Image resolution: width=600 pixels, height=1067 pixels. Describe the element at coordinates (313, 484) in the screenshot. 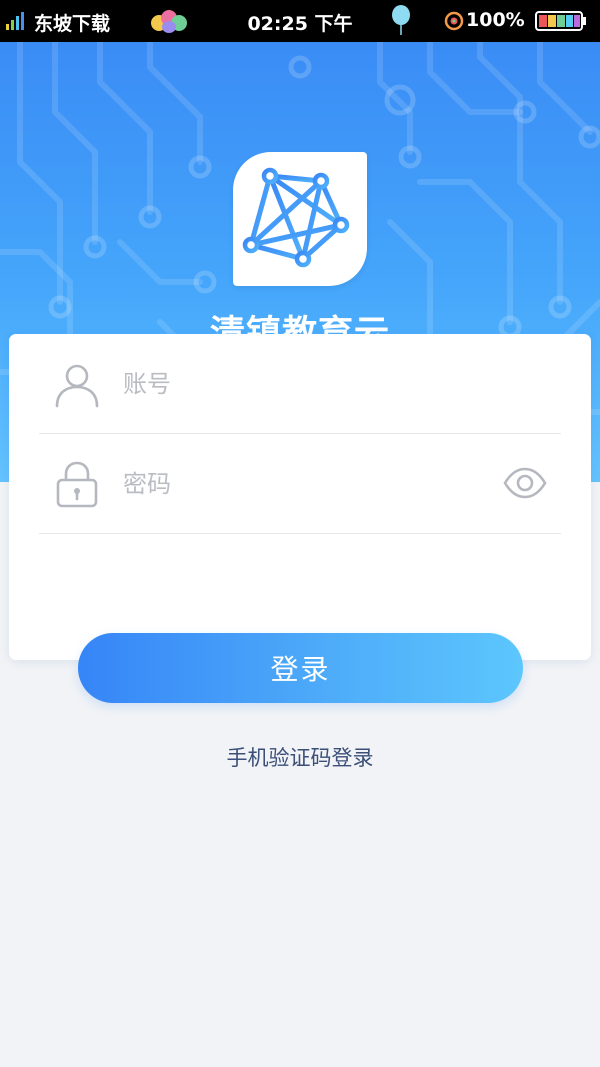

I see `password-input` at that location.